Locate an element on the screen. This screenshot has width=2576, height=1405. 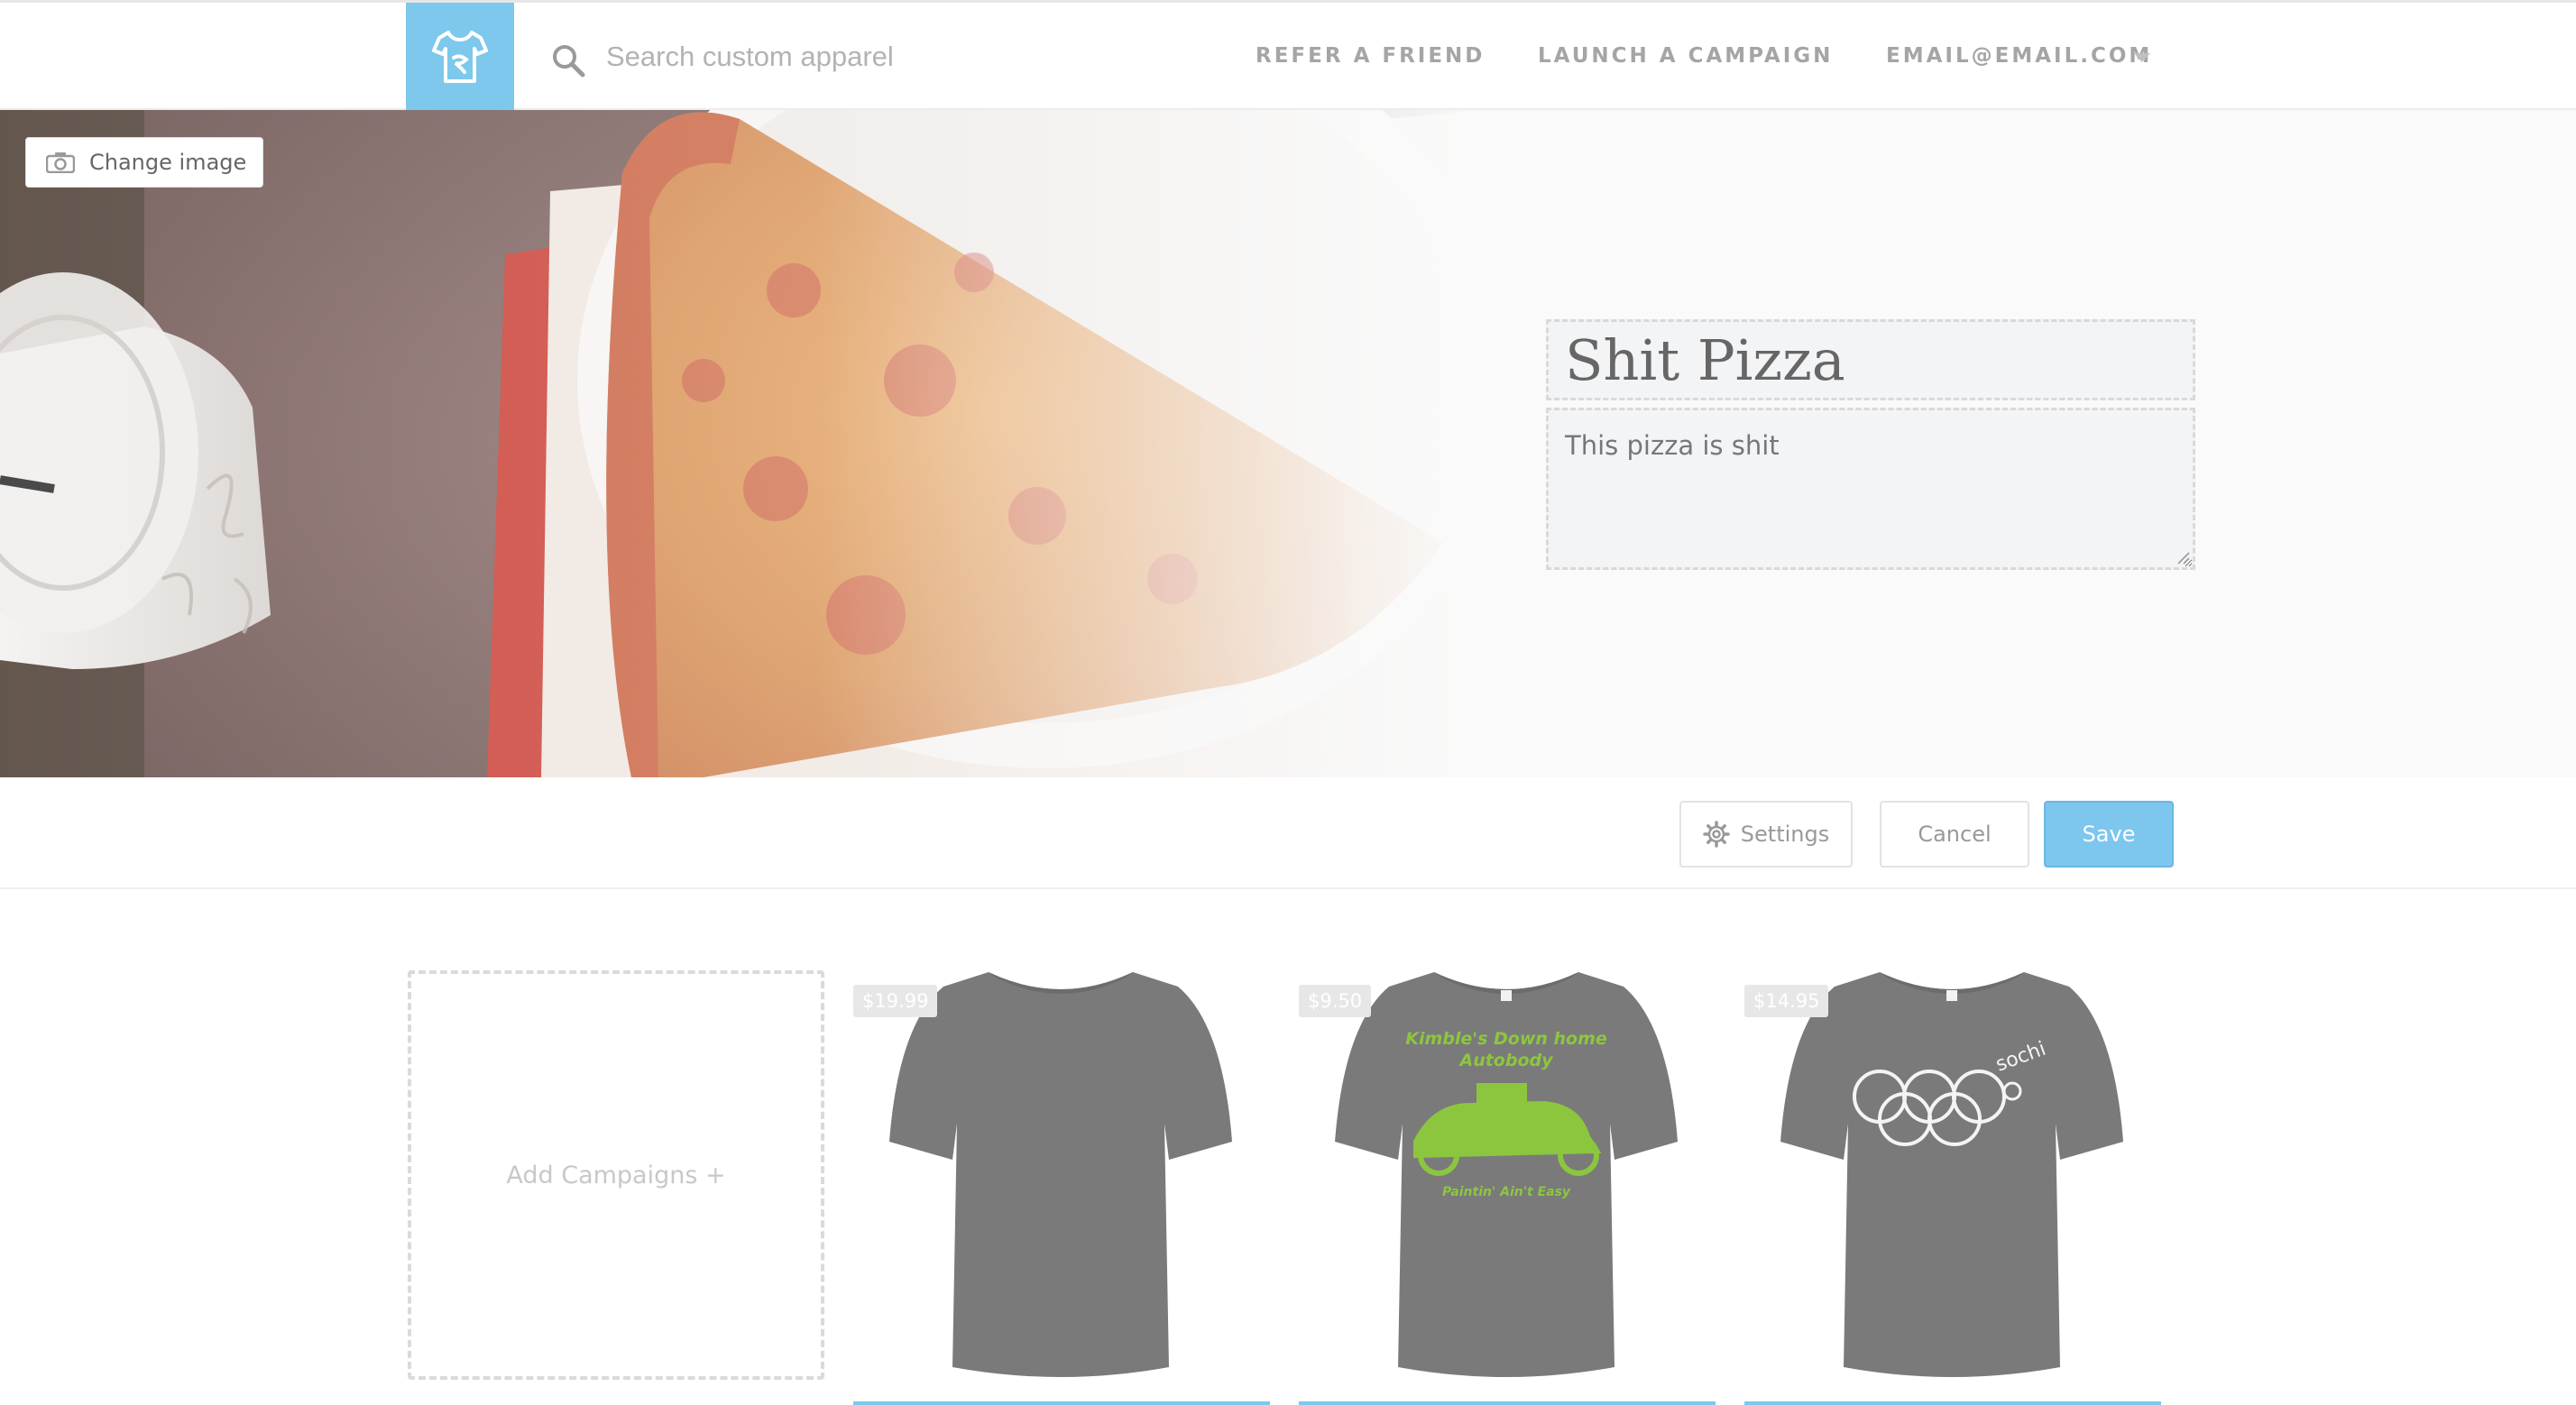
save-button: Save is located at coordinates (2109, 834).